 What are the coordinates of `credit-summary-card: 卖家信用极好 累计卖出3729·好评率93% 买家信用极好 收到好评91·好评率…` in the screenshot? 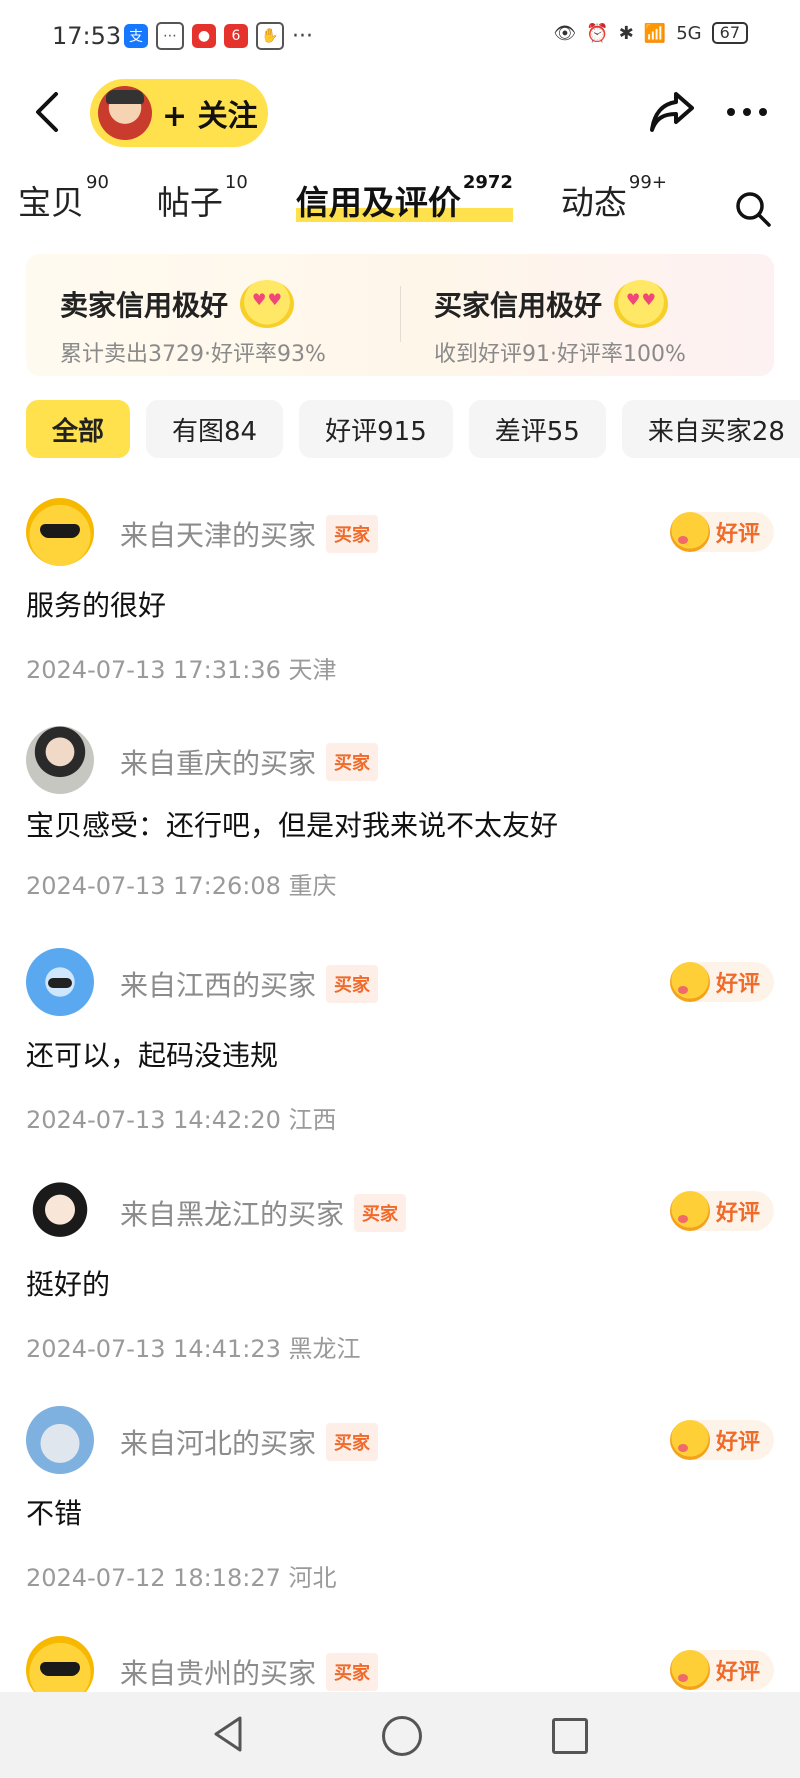 It's located at (400, 315).